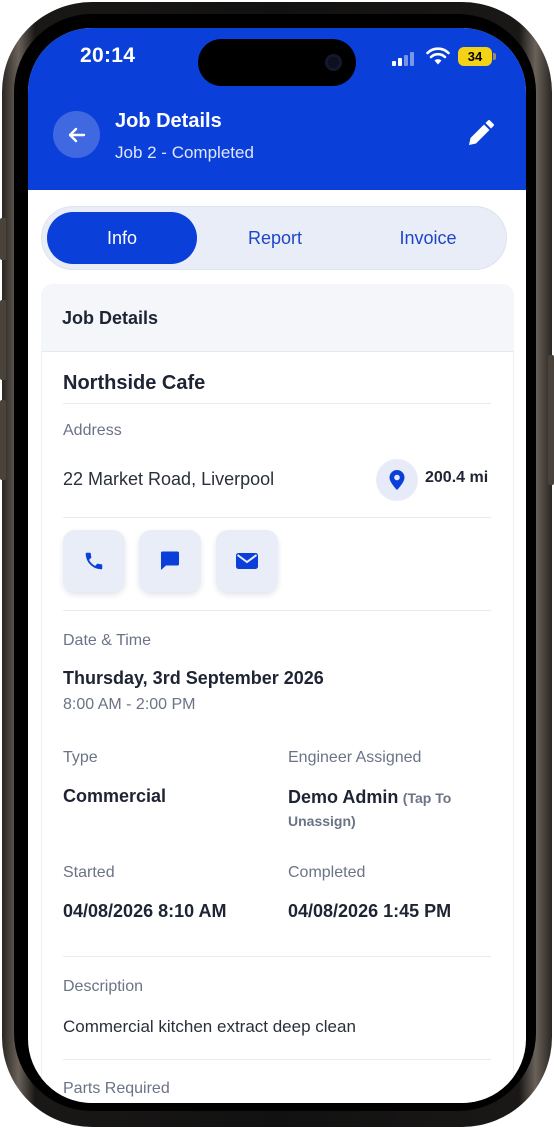  What do you see at coordinates (388, 809) in the screenshot?
I see `engineer-assigned: Demo Admin (Tap To Unassign)` at bounding box center [388, 809].